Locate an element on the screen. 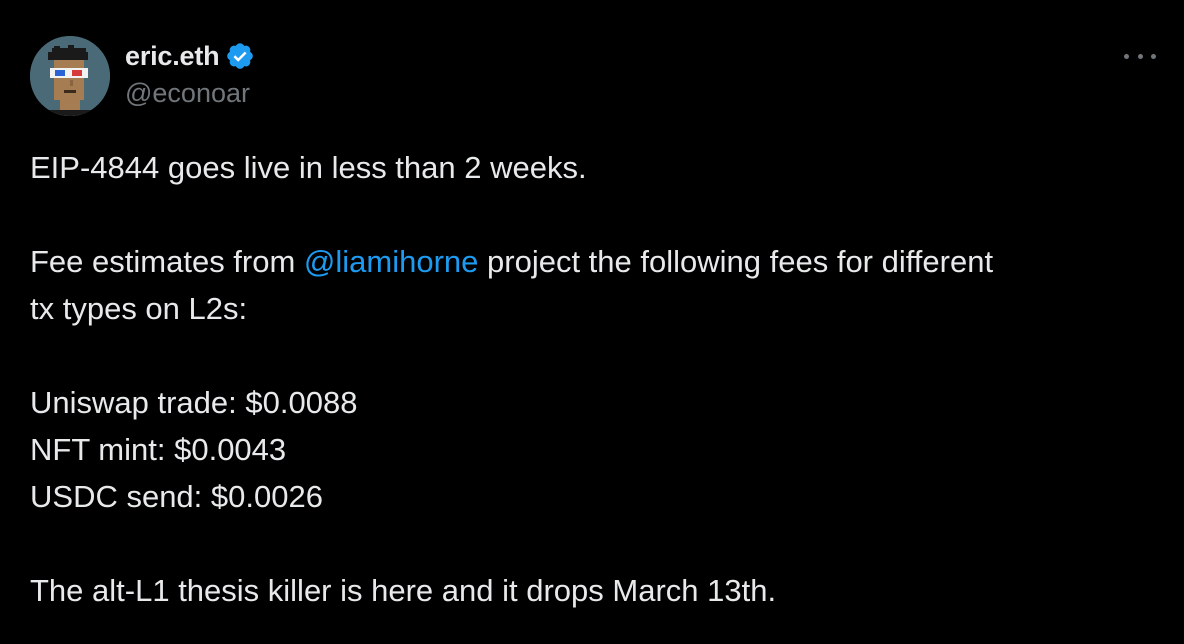  cryptopunk-avatar-icon is located at coordinates (70, 76).